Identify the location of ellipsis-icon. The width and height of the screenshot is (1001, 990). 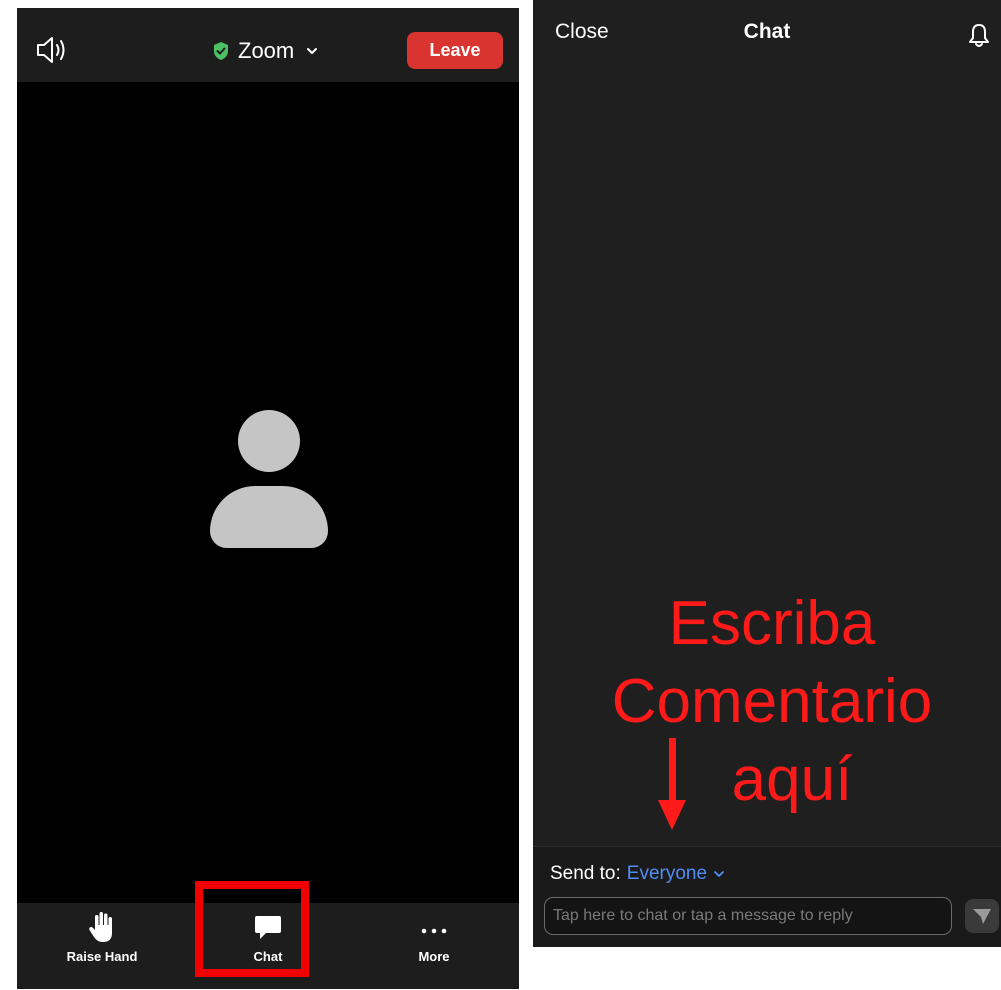
(434, 931).